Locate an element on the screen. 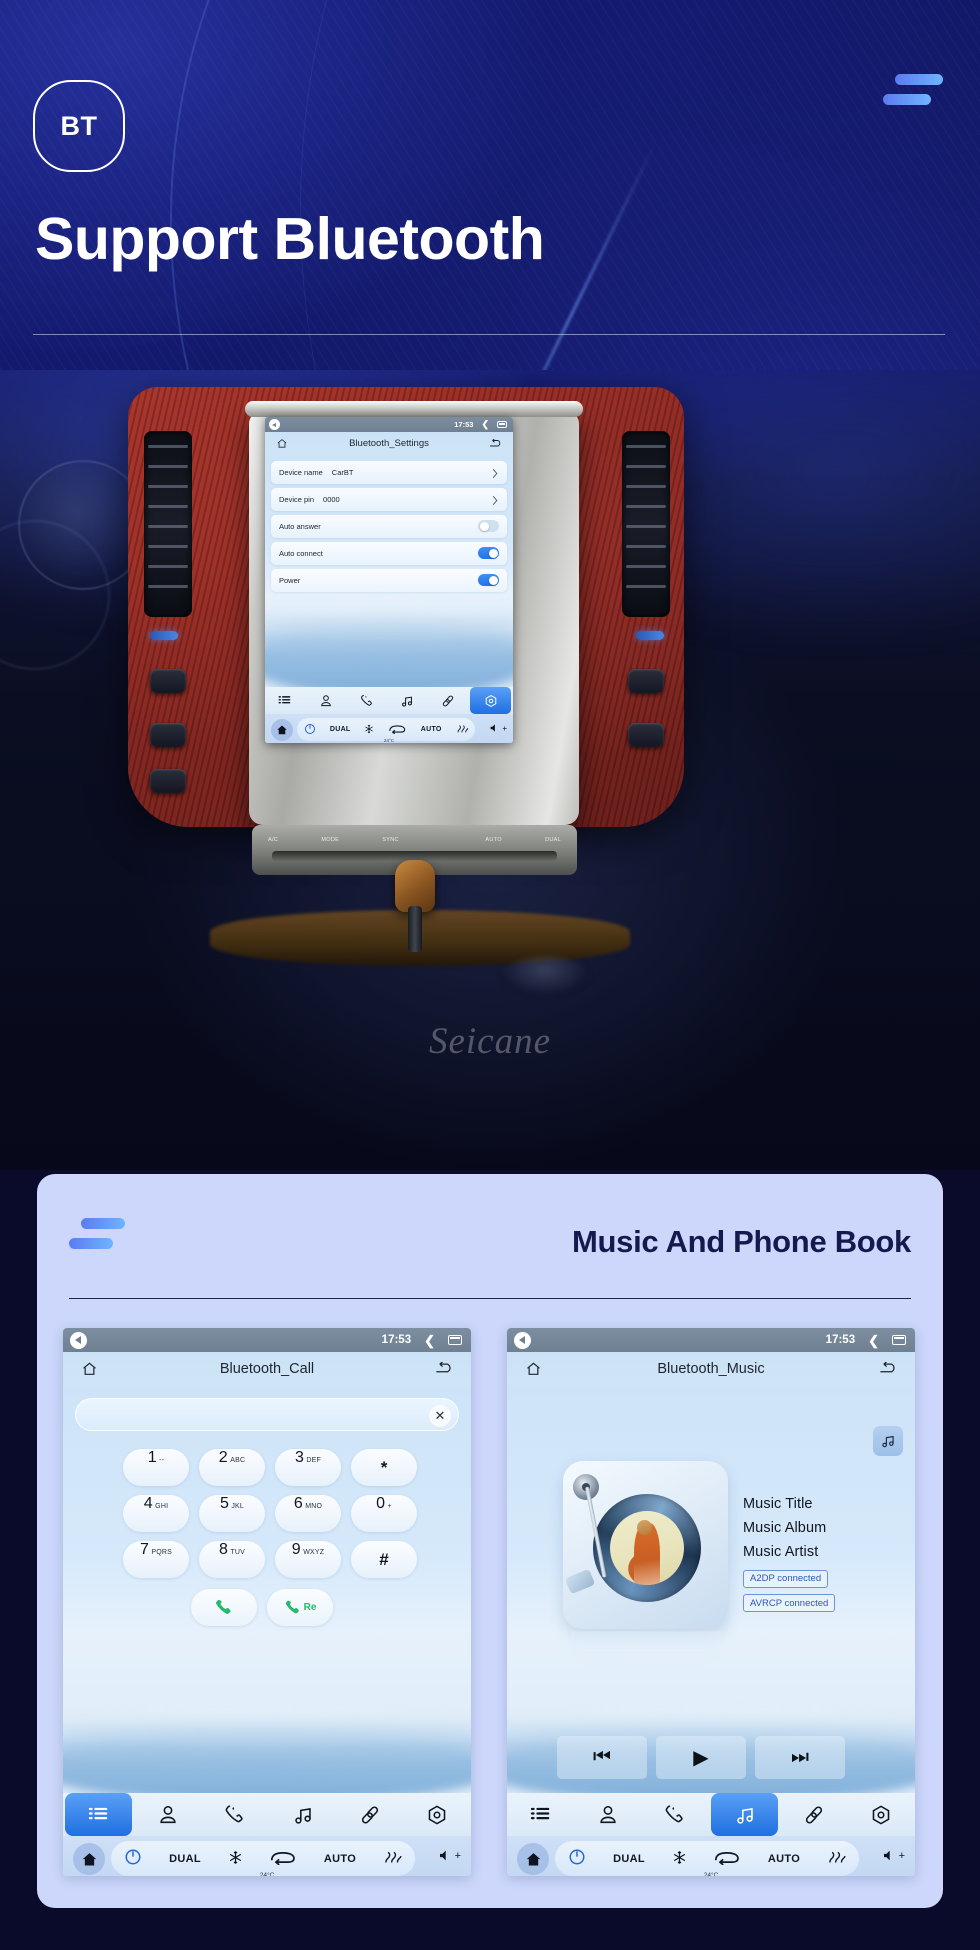 Image resolution: width=980 pixels, height=1950 pixels. keypad-key-7: 7 PQRS is located at coordinates (156, 1559).